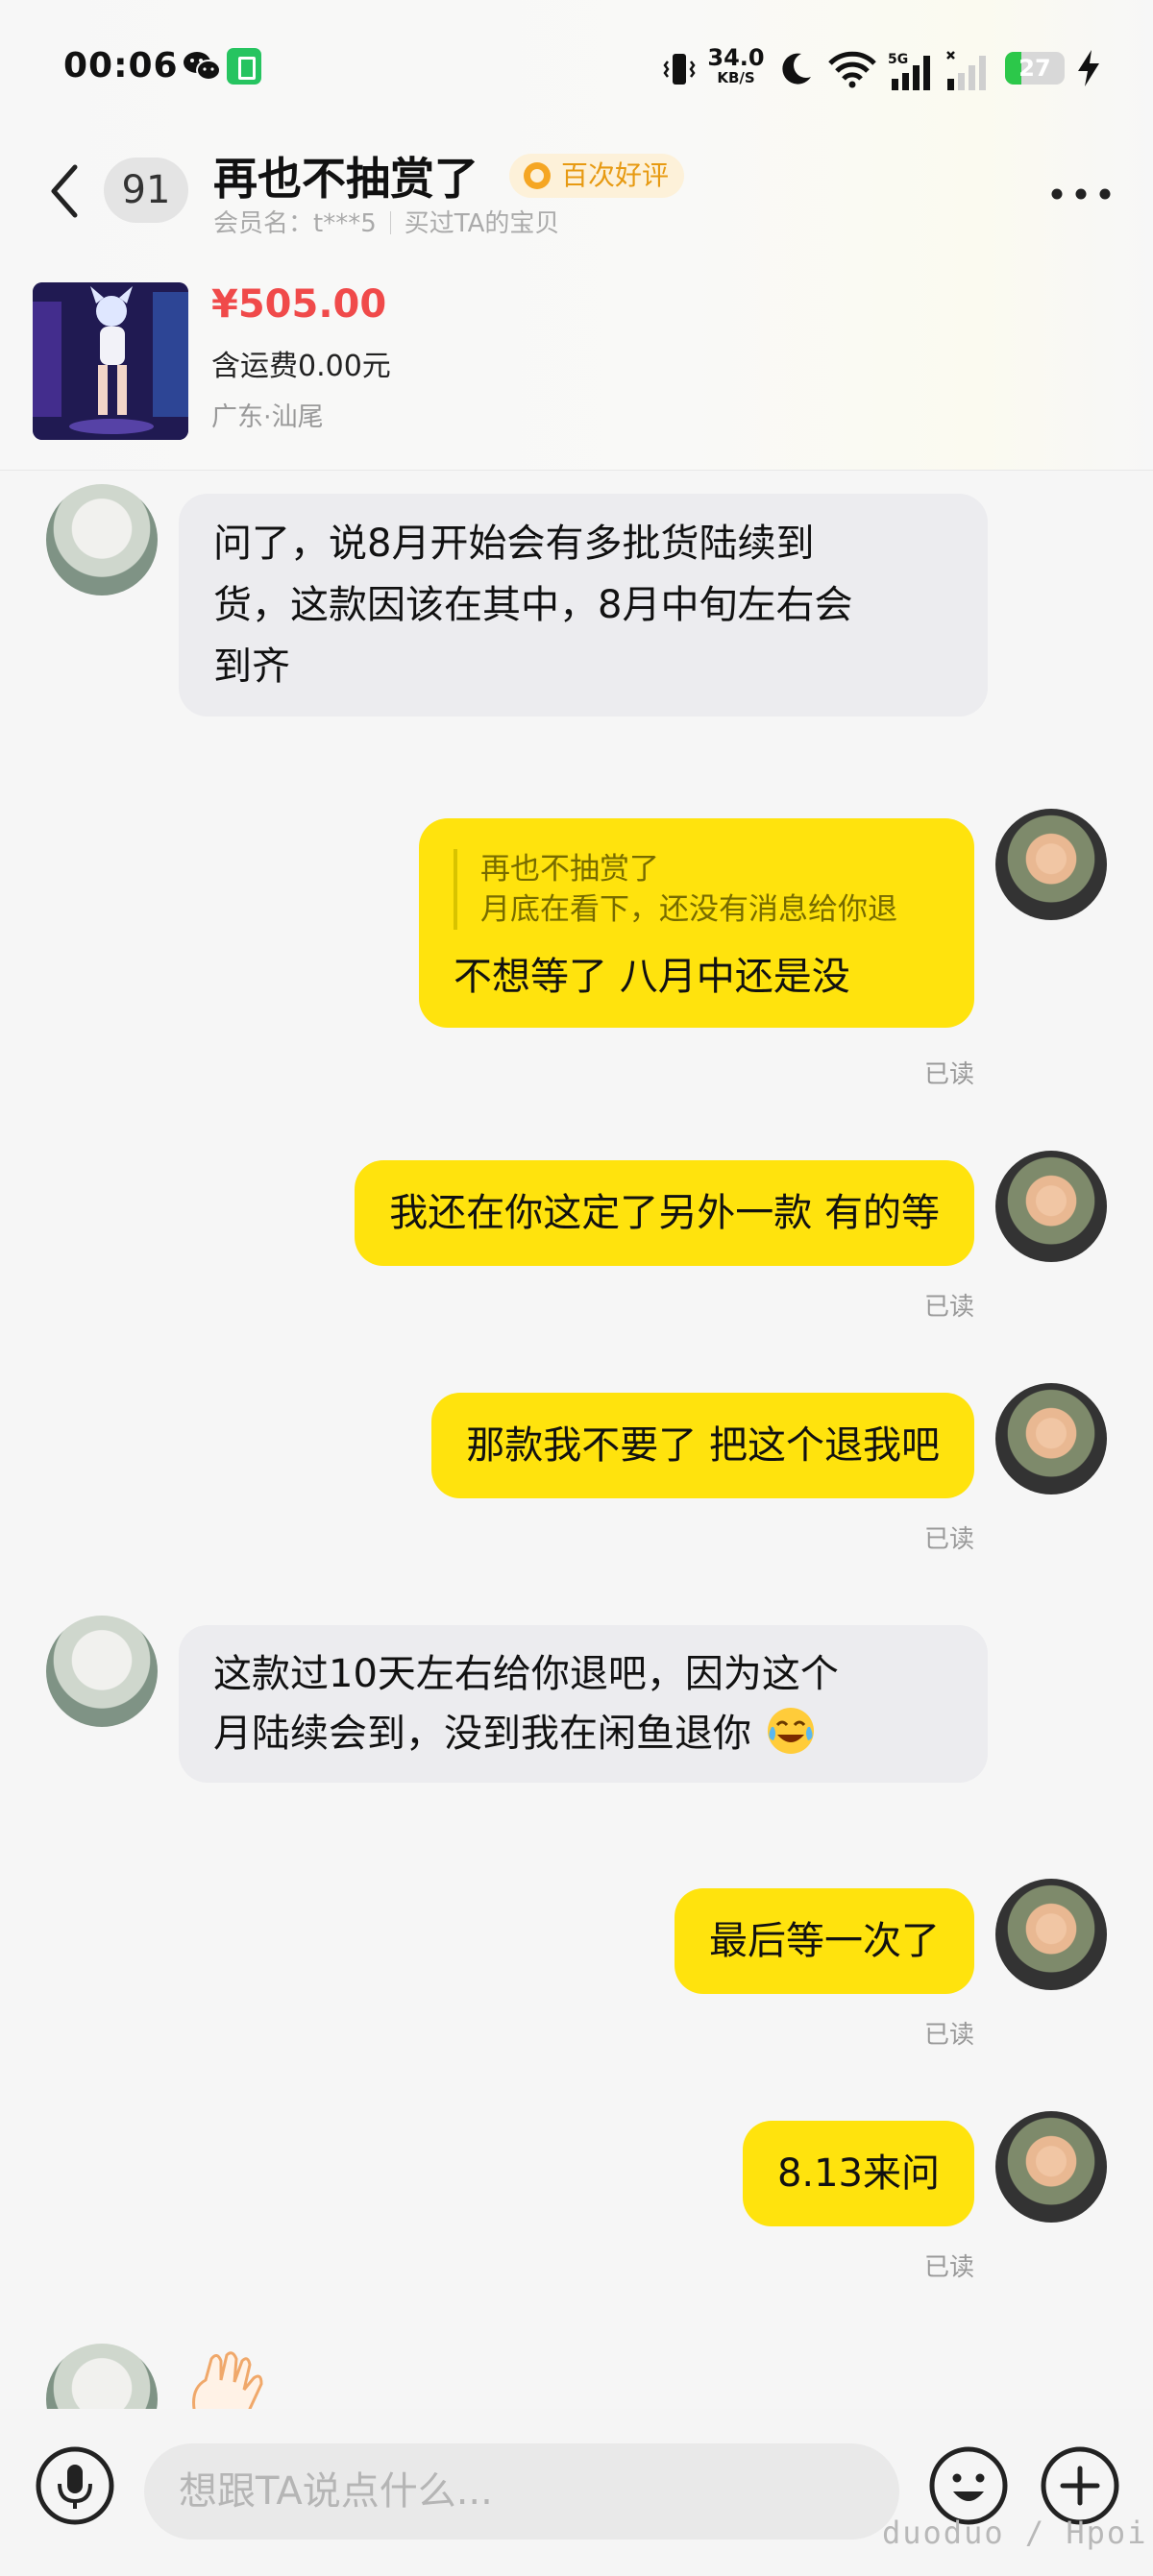  Describe the element at coordinates (665, 1213) in the screenshot. I see `message-bubble-outgoing: 我还在你这定了另外一款 有的等` at that location.